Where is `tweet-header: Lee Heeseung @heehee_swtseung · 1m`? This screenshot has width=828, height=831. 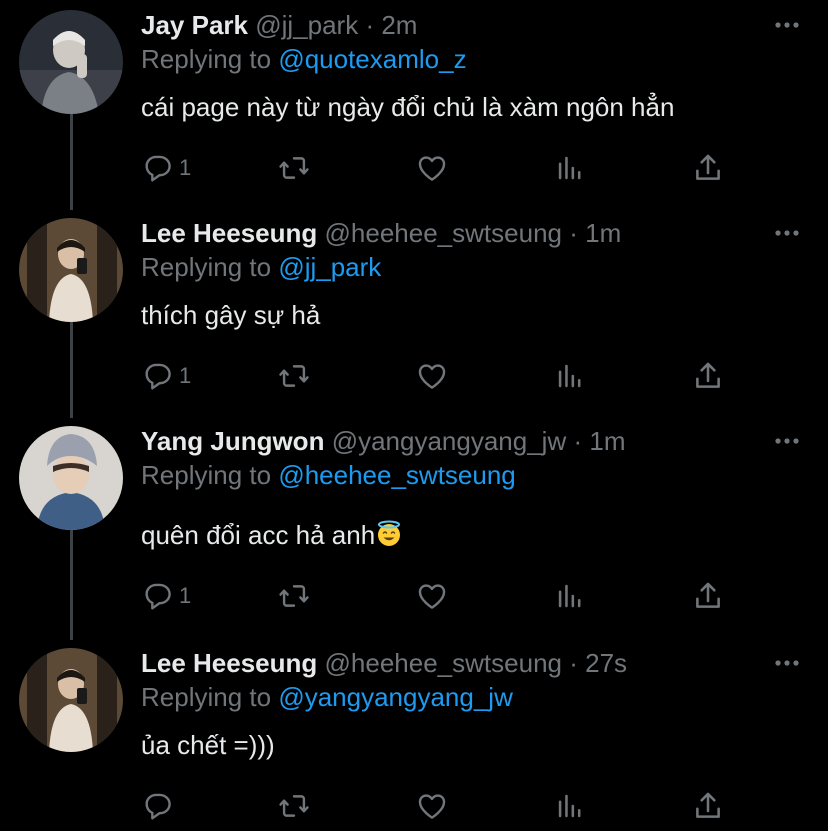
tweet-header: Lee Heeseung @heehee_swtseung · 1m is located at coordinates (381, 233).